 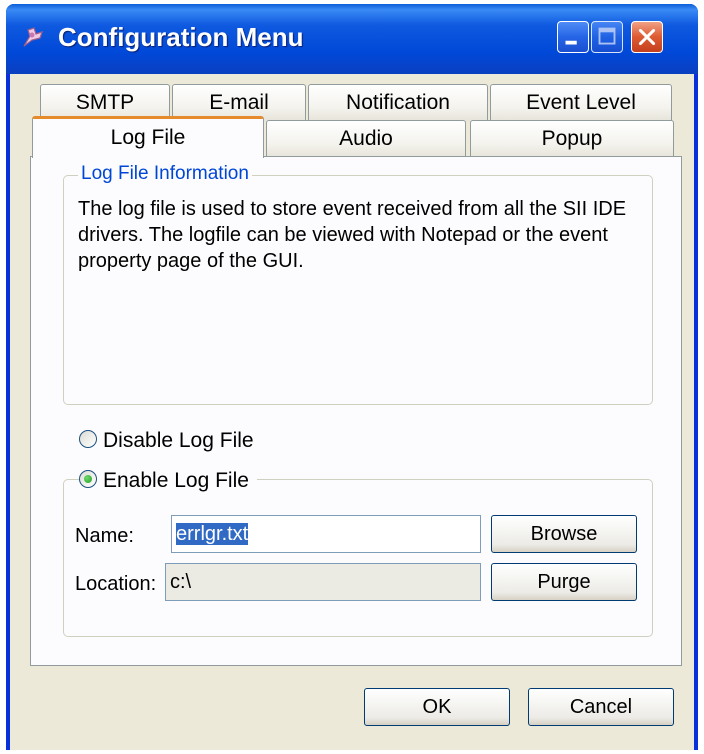 I want to click on enable-log-file-radio, so click(x=88, y=479).